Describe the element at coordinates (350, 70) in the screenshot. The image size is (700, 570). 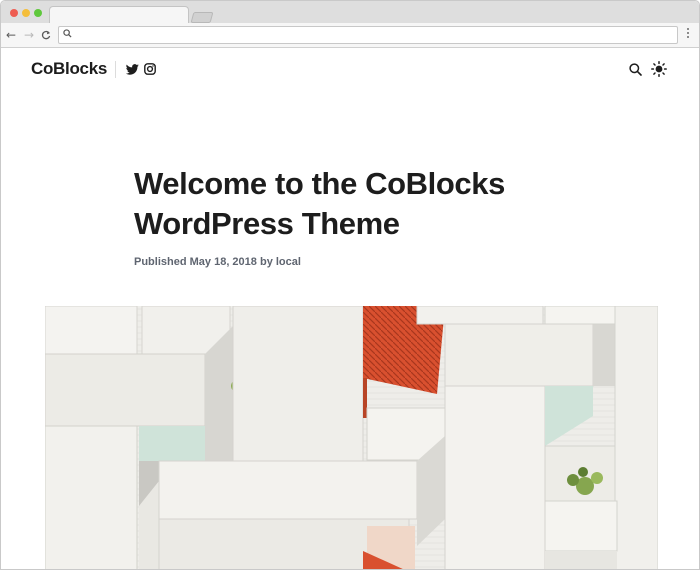
I see `site-header: CoBlocks` at that location.